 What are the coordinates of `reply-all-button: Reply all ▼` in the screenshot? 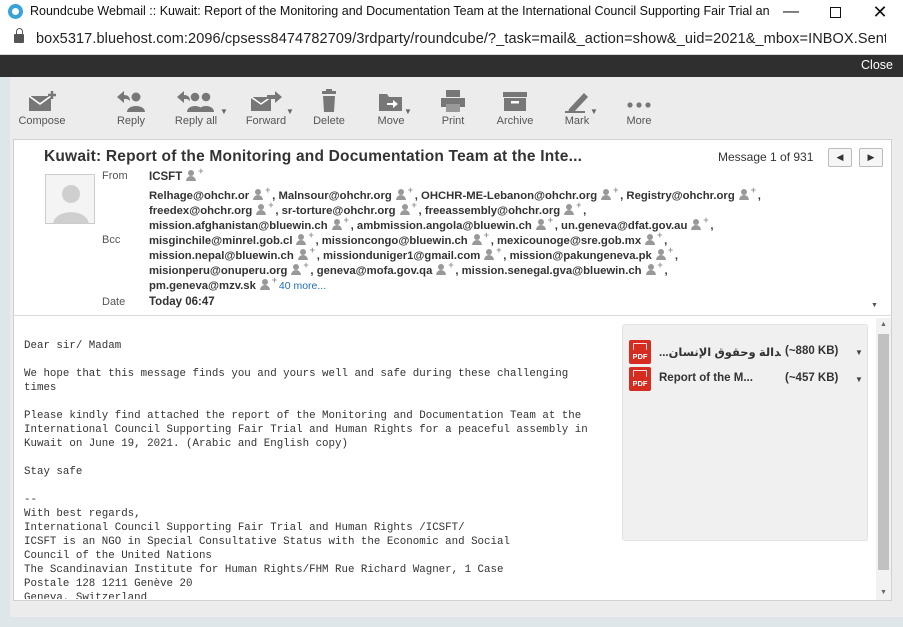 It's located at (196, 109).